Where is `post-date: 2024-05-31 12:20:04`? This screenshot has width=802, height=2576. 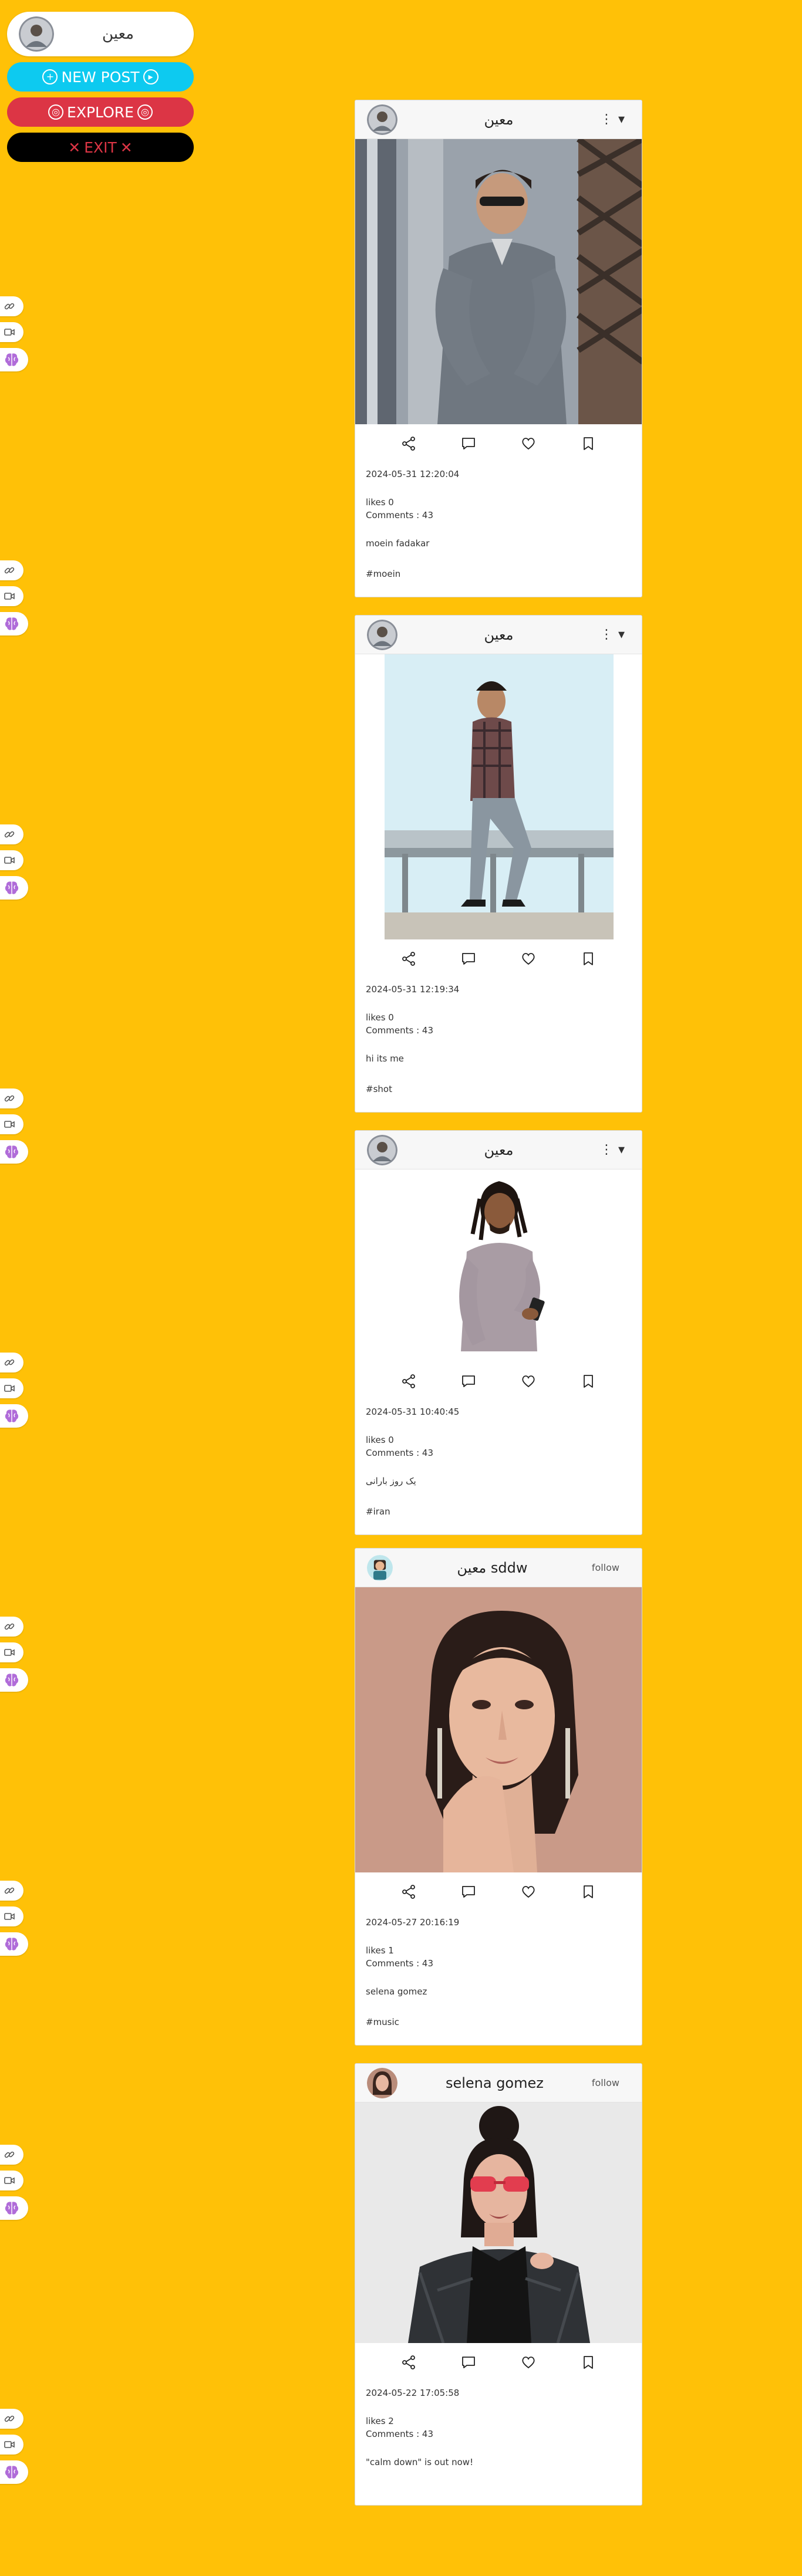
post-date: 2024-05-31 12:20:04 is located at coordinates (413, 474).